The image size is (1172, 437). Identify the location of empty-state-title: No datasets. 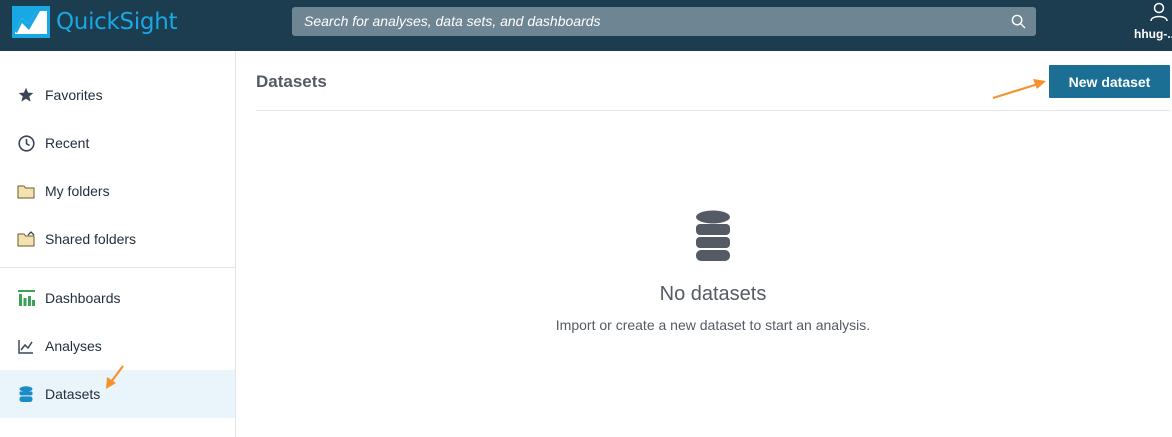
(713, 294).